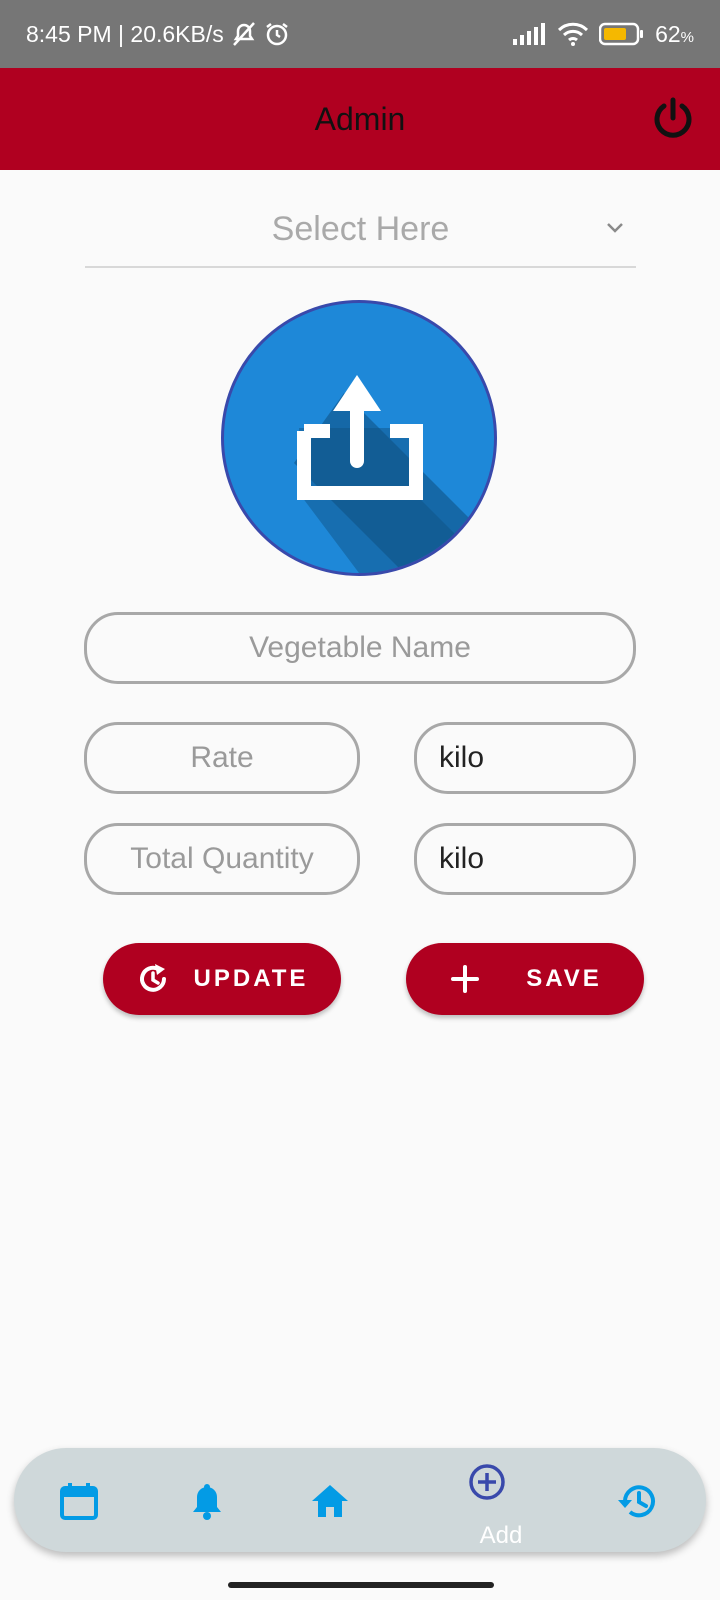 Image resolution: width=720 pixels, height=1600 pixels. What do you see at coordinates (389, 474) in the screenshot?
I see `upload-icon` at bounding box center [389, 474].